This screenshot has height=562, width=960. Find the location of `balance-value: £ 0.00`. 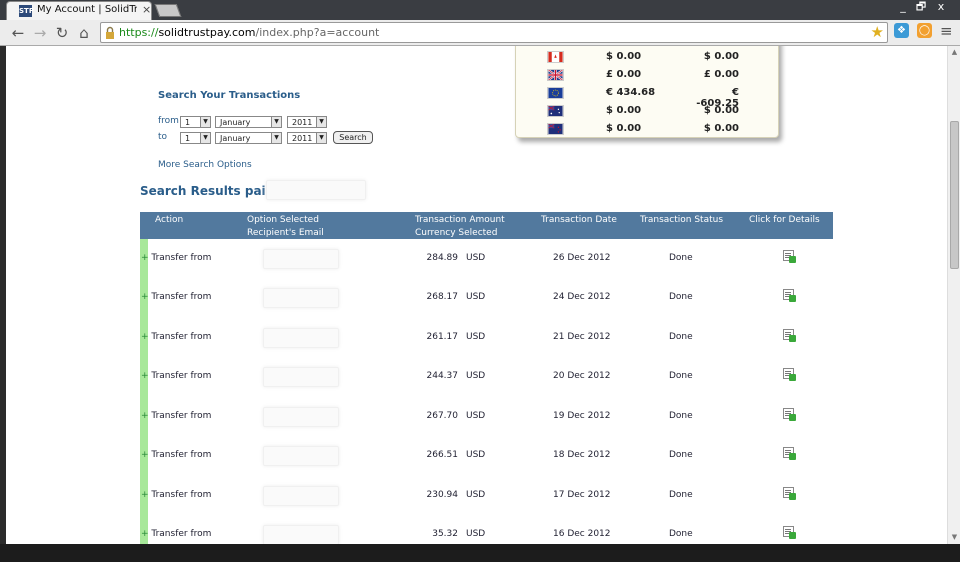

balance-value: £ 0.00 is located at coordinates (624, 74).